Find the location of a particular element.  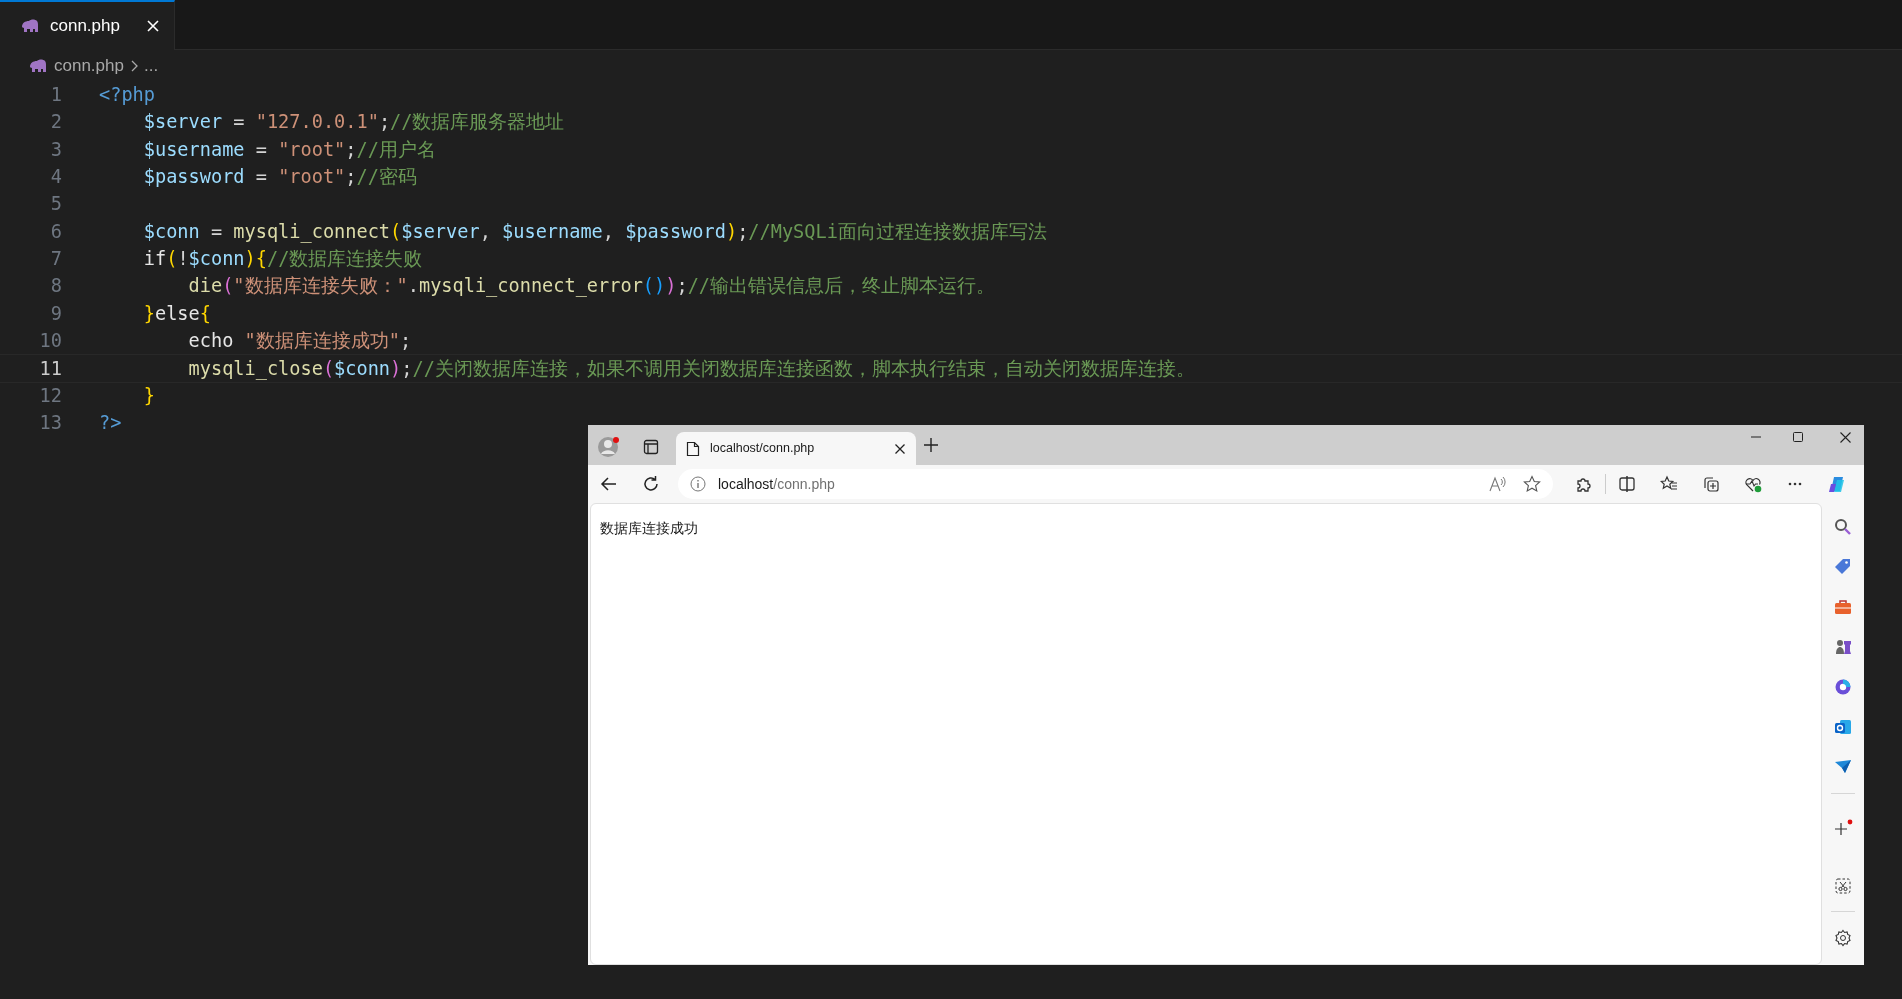

screenshot-icon is located at coordinates (1843, 885).